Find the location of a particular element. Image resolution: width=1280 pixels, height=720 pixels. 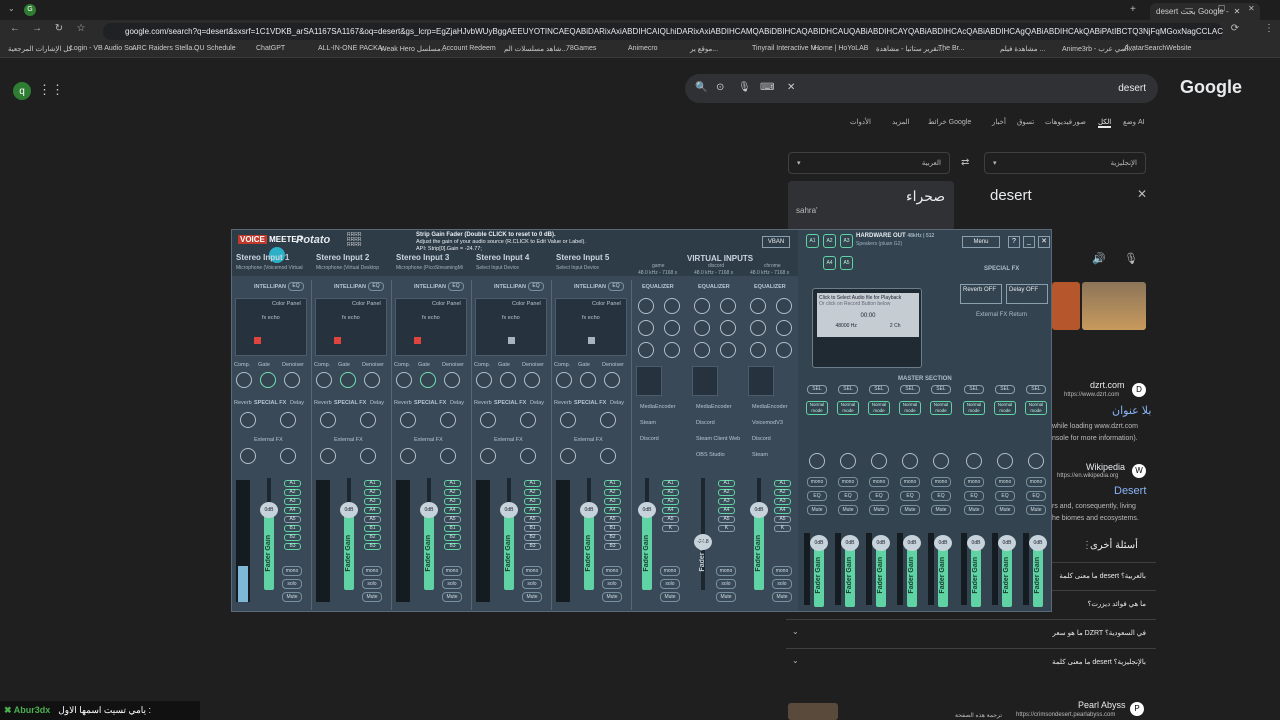

reverb-knob is located at coordinates (328, 420).